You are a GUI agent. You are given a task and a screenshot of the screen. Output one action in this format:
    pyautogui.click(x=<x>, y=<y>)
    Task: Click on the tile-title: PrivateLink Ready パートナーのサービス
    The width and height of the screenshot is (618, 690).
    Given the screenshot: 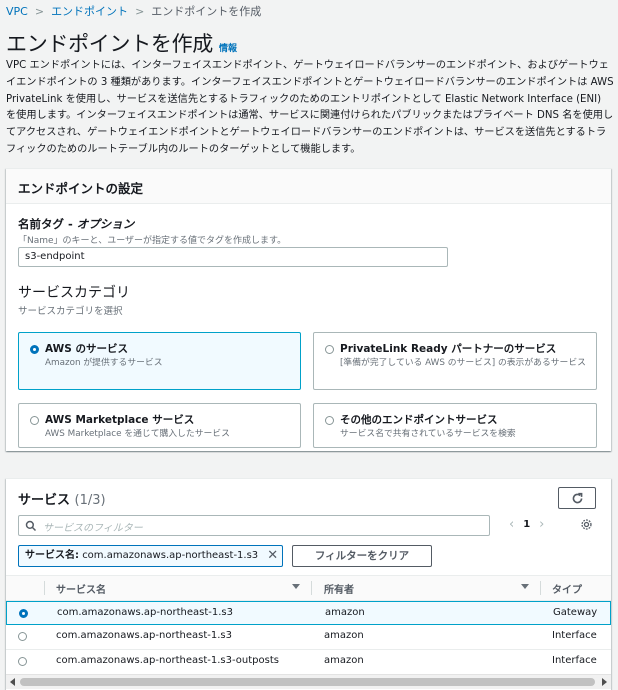 What is the action you would take?
    pyautogui.click(x=448, y=349)
    